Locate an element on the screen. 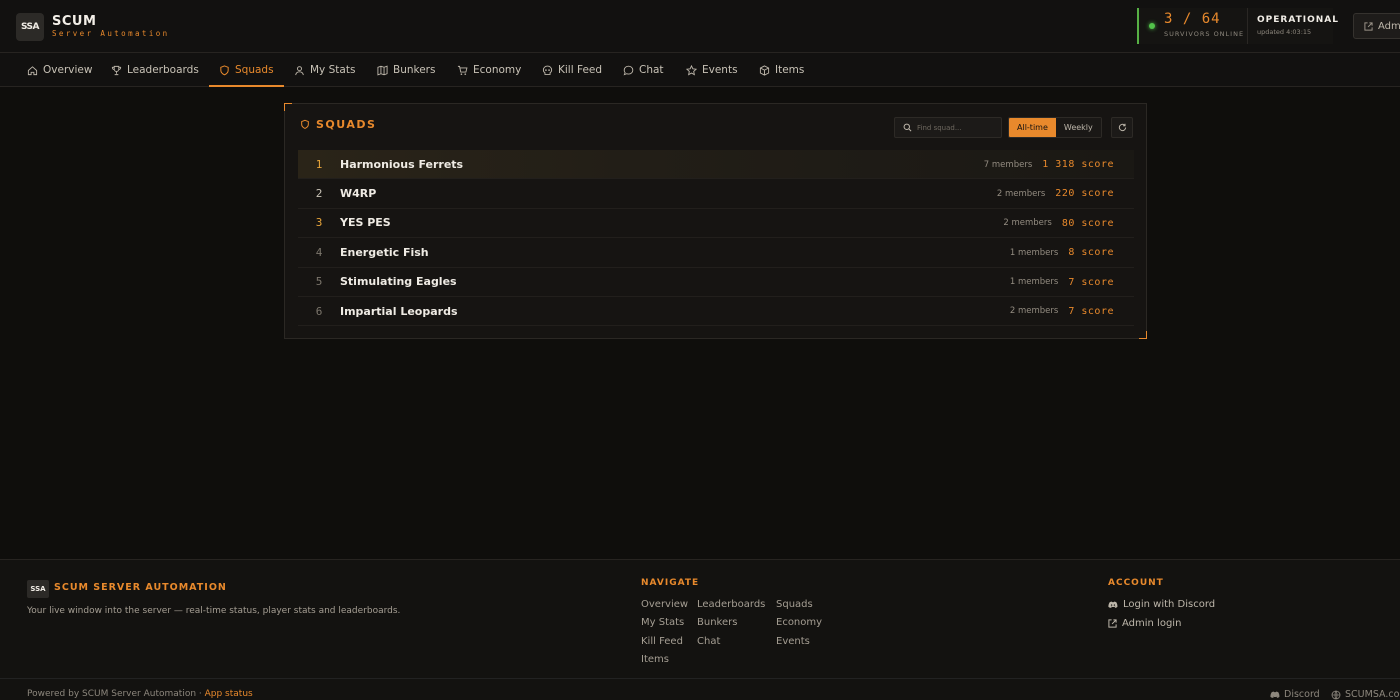 The image size is (1400, 700). footer-link-squads: Squads is located at coordinates (794, 604).